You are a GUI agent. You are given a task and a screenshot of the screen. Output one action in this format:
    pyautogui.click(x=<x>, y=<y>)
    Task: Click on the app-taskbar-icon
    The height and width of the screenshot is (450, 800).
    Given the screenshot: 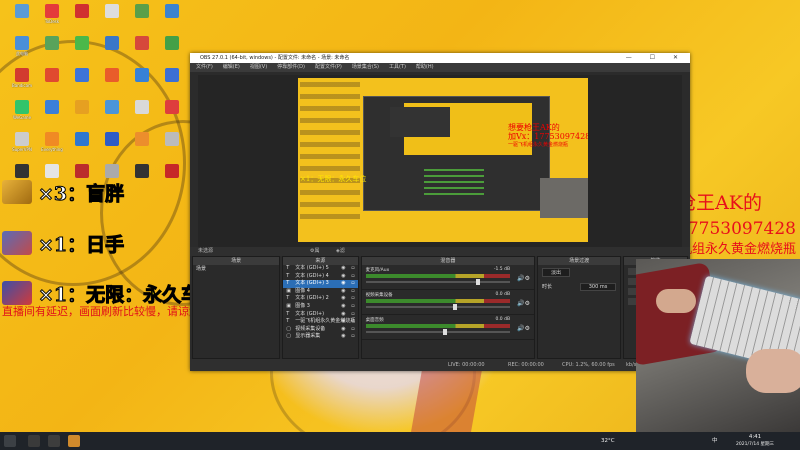 What is the action you would take?
    pyautogui.click(x=74, y=441)
    